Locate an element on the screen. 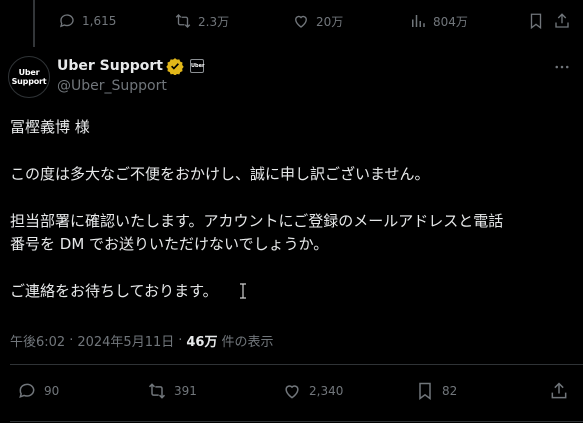 The image size is (583, 423). reply-button: 1,615 is located at coordinates (87, 21).